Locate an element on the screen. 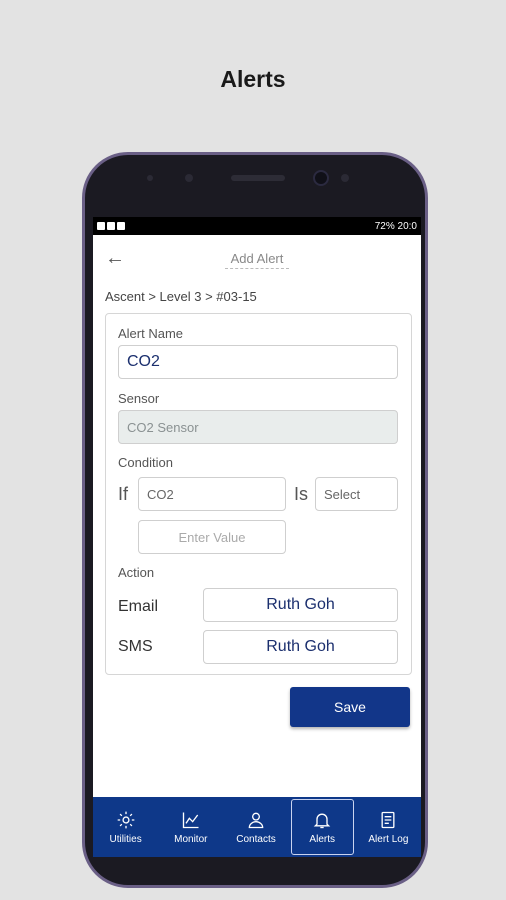 Image resolution: width=506 pixels, height=900 pixels. nav-label: Alert Log is located at coordinates (388, 839).